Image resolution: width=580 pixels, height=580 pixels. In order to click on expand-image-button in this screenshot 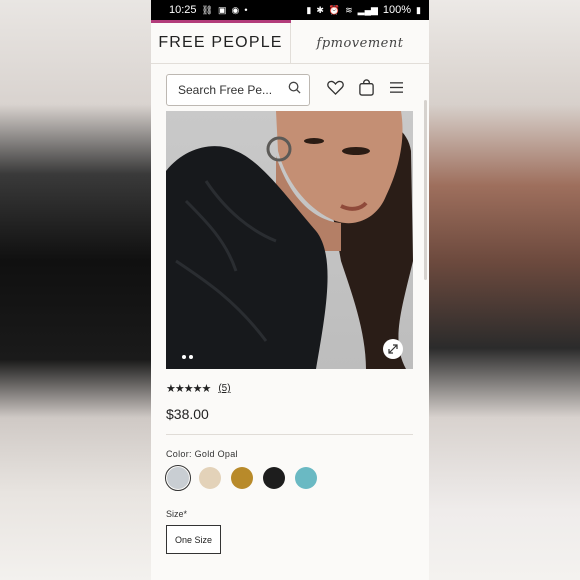, I will do `click(393, 349)`.